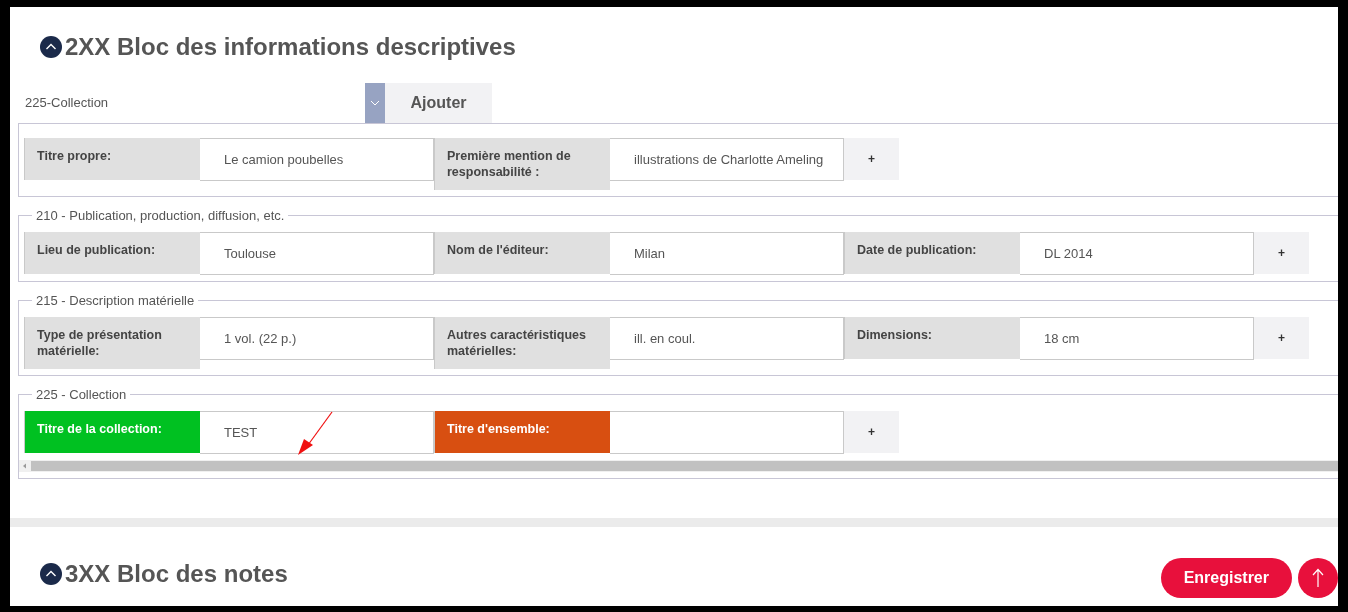 This screenshot has height=612, width=1348. What do you see at coordinates (522, 432) in the screenshot?
I see `field-label: Titre d'ensemble:` at bounding box center [522, 432].